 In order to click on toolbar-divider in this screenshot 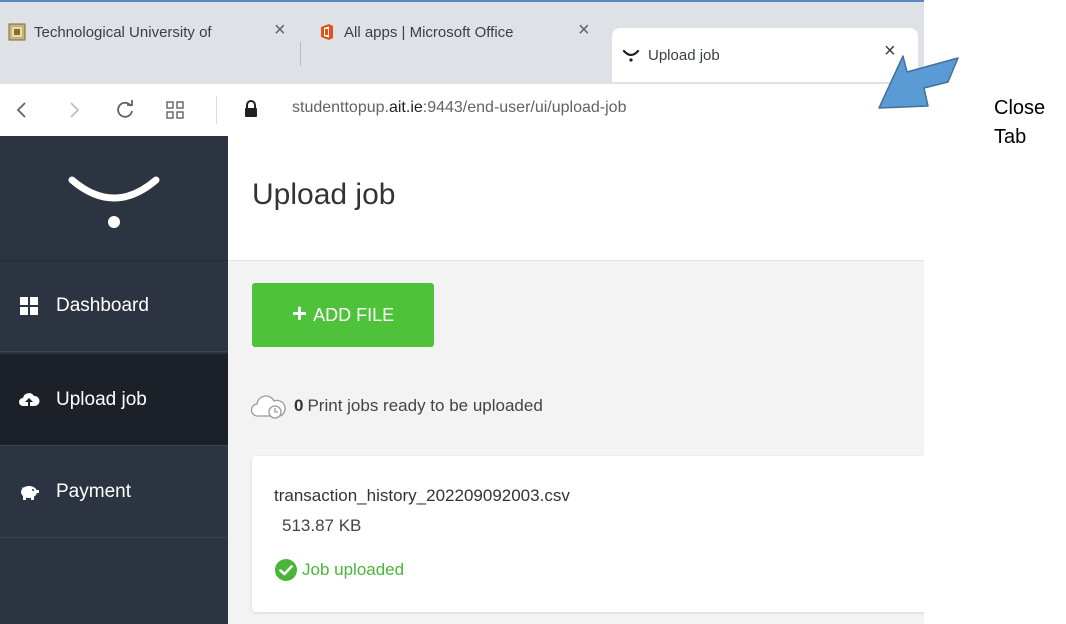, I will do `click(216, 110)`.